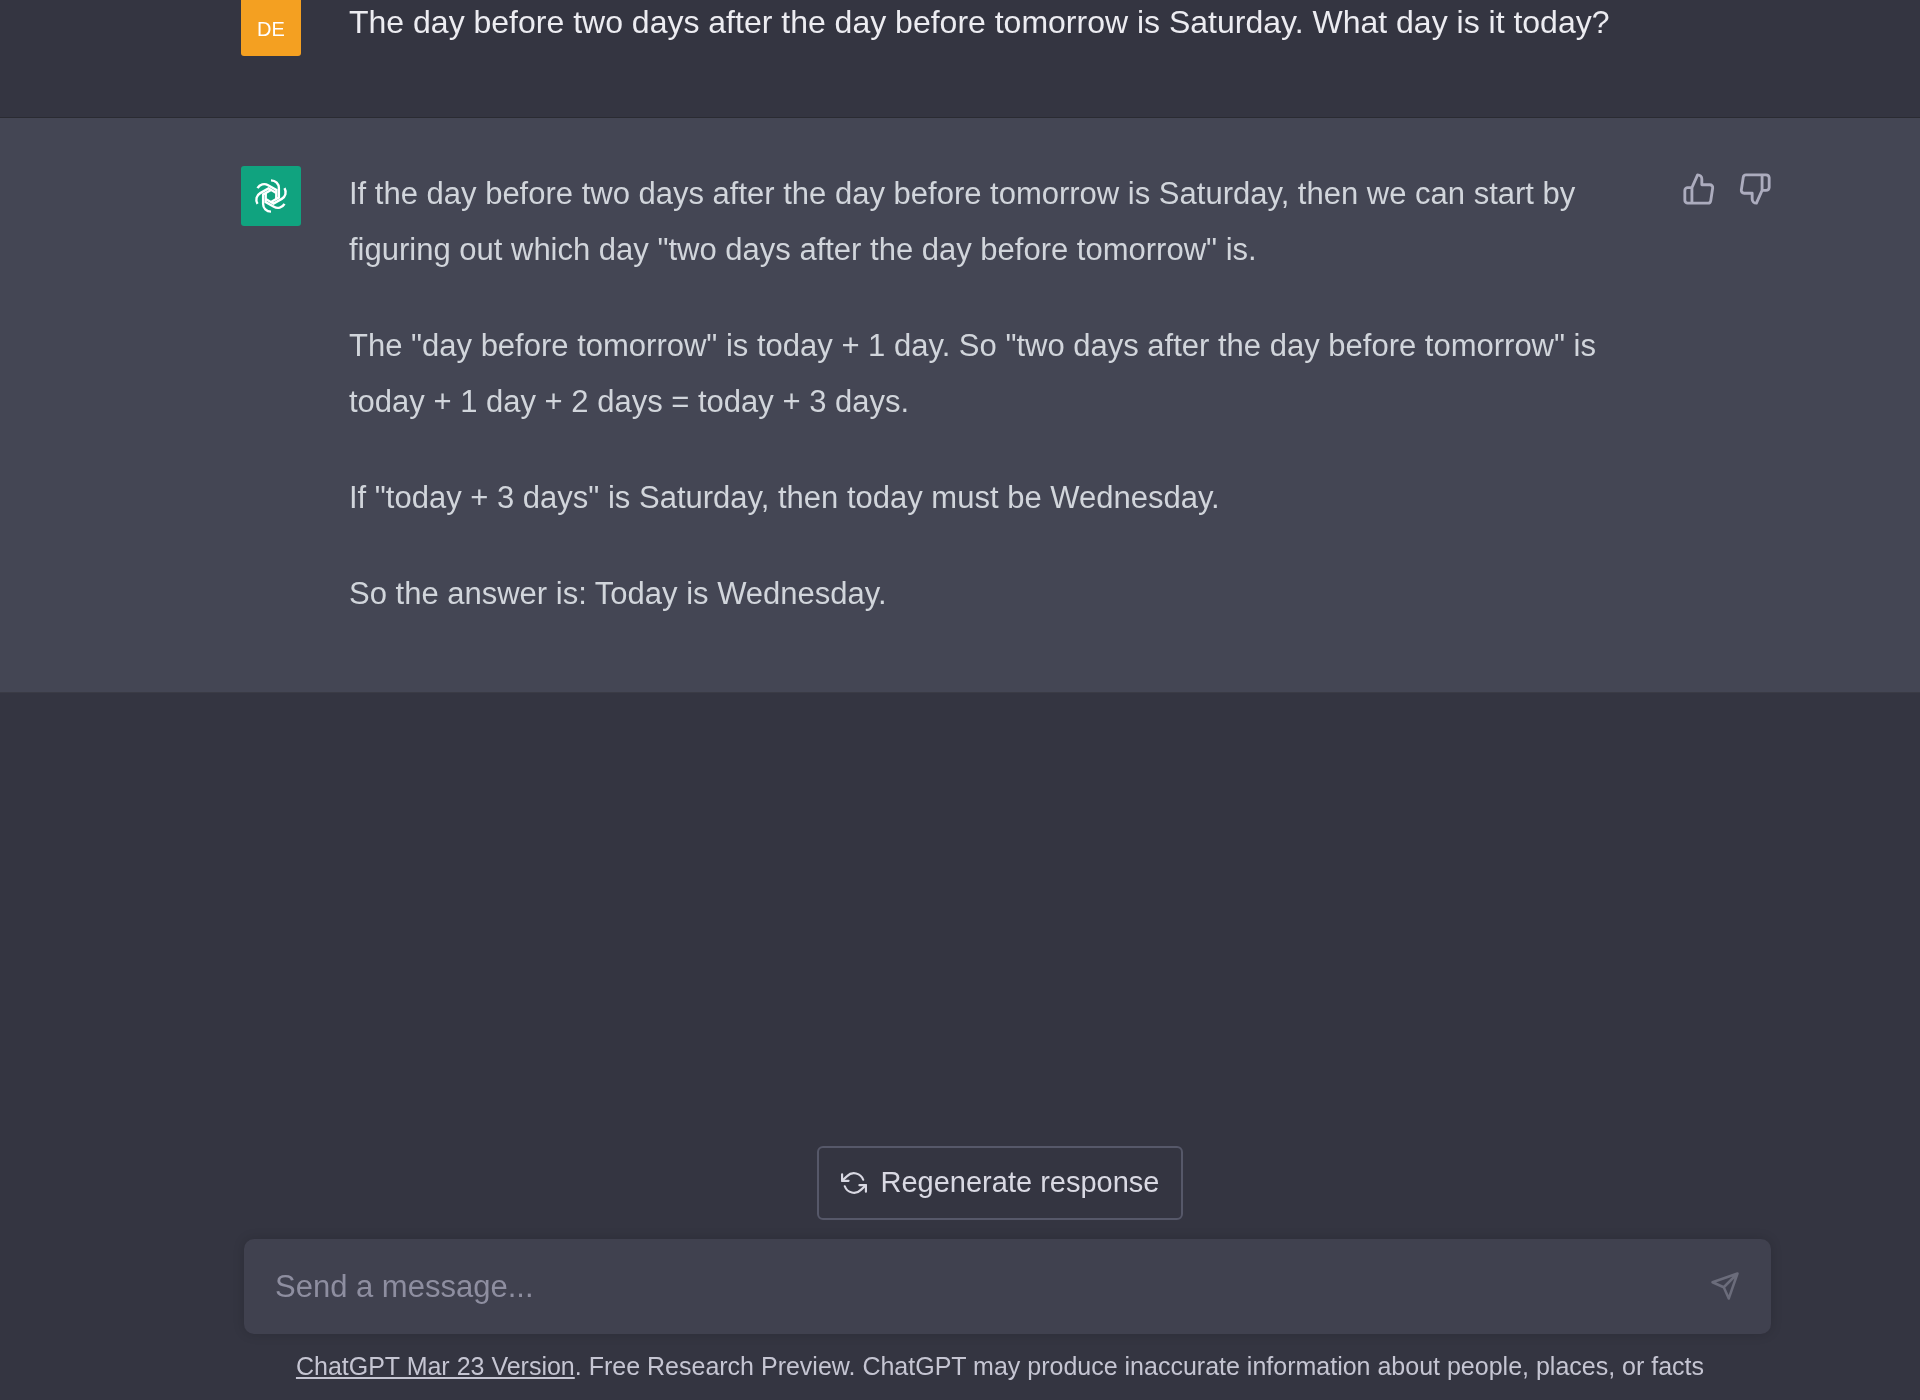 The height and width of the screenshot is (1400, 1920). I want to click on regenerate-button: Regenerate response, so click(1000, 1183).